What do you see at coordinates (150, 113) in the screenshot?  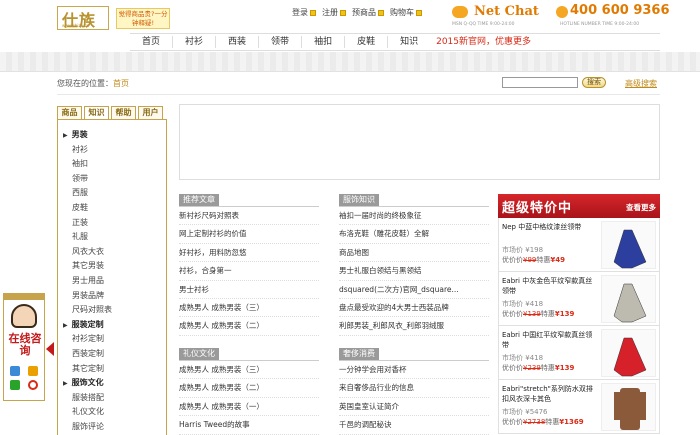 I see `tab-user: 用户` at bounding box center [150, 113].